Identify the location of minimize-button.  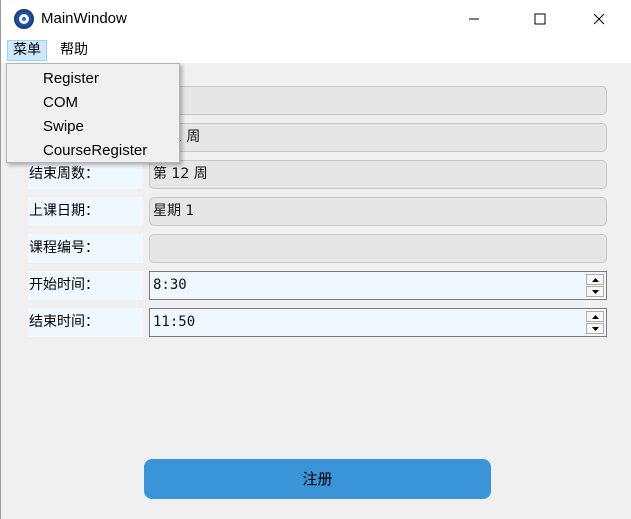
(474, 19).